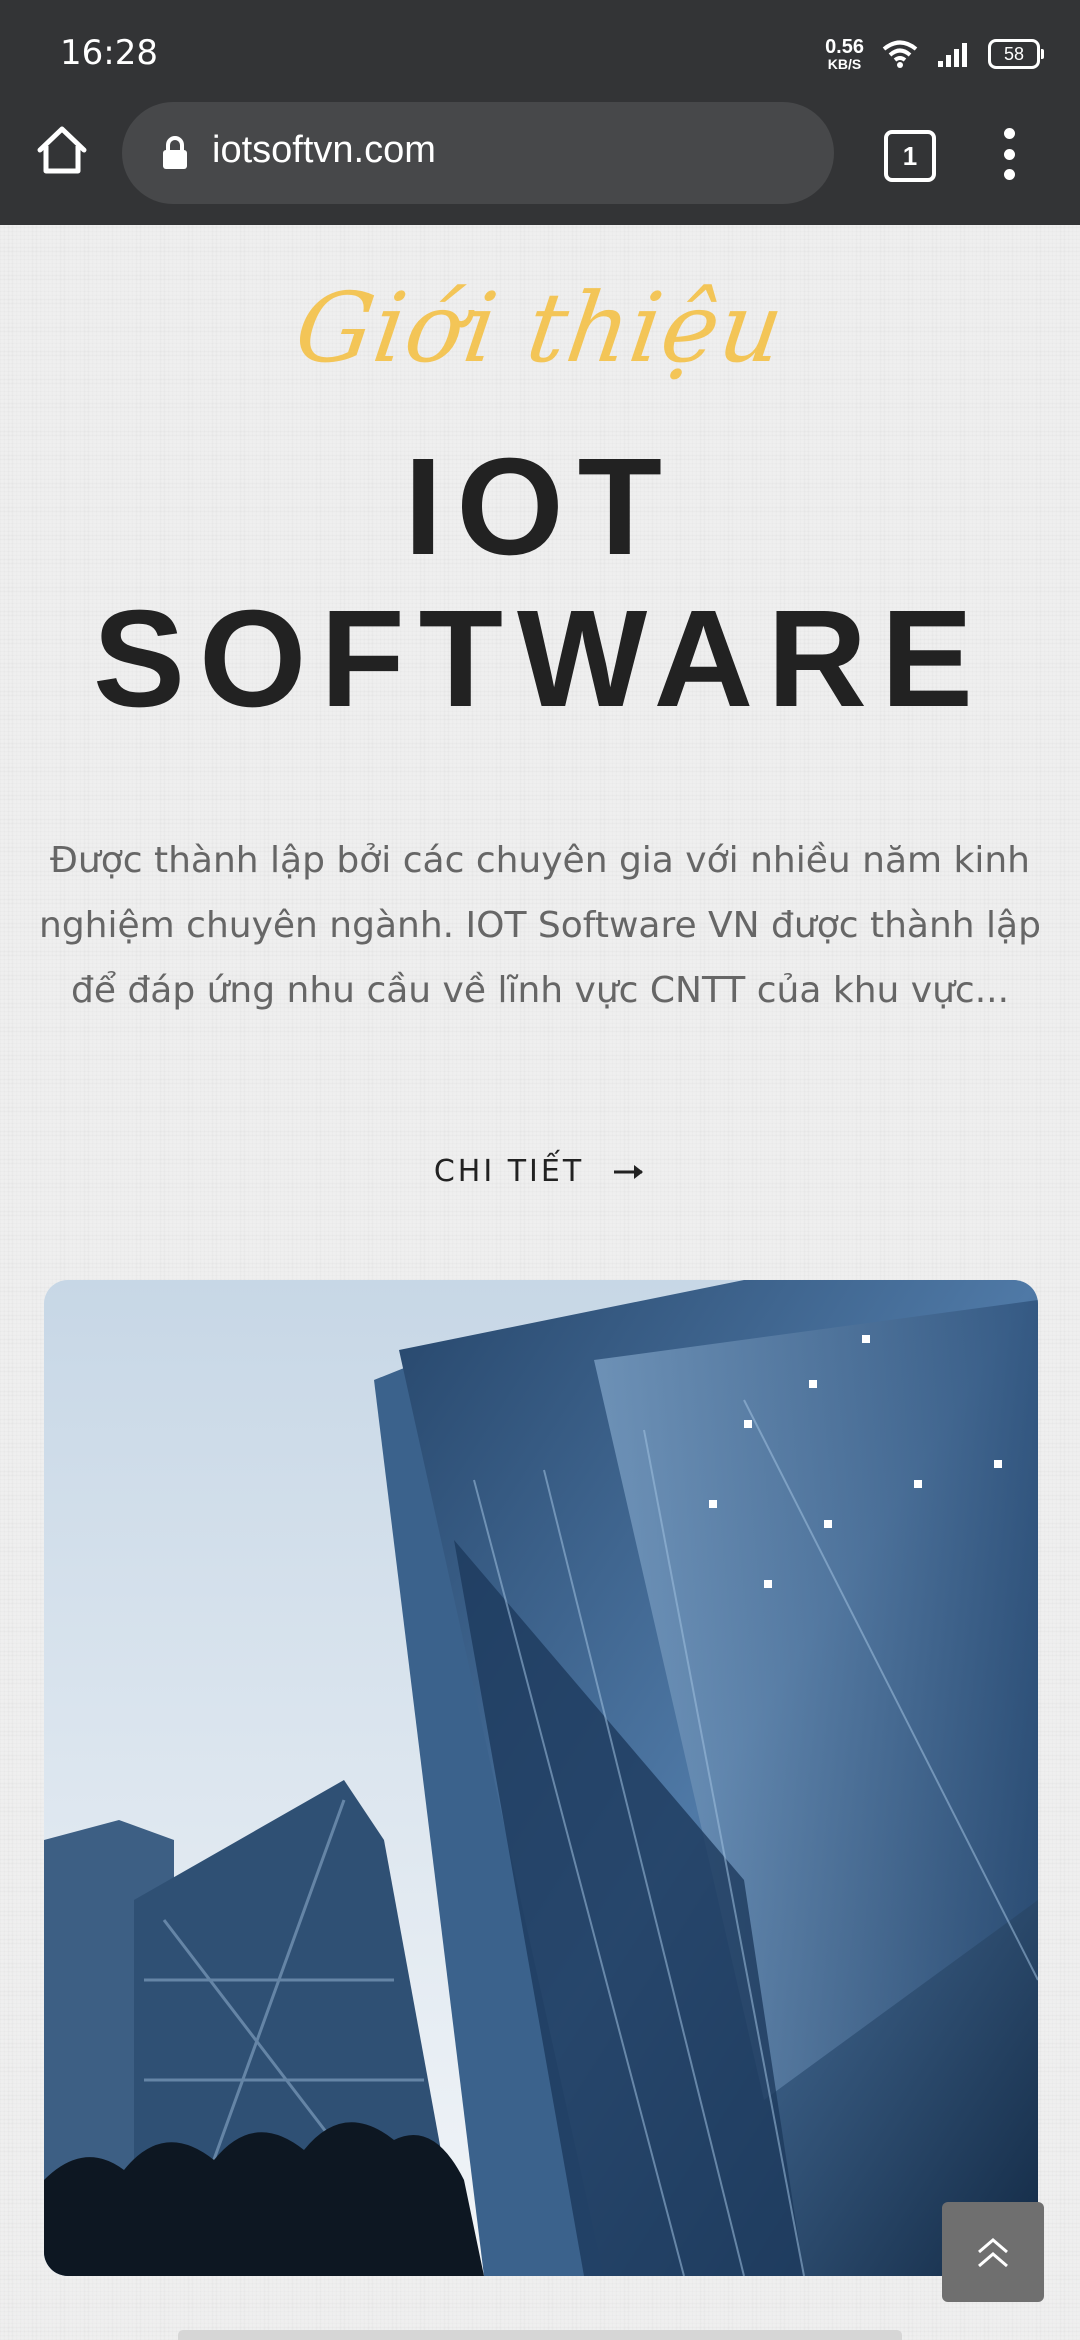 This screenshot has width=1080, height=2340. Describe the element at coordinates (324, 150) in the screenshot. I see `url-text: iotsoftvn.com` at that location.